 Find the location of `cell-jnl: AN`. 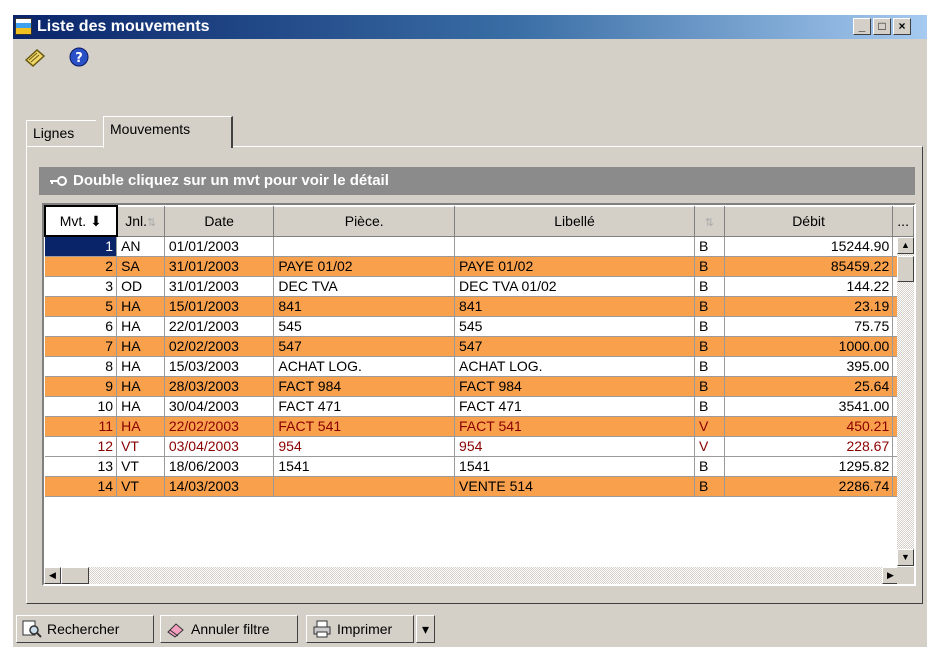

cell-jnl: AN is located at coordinates (140, 246).